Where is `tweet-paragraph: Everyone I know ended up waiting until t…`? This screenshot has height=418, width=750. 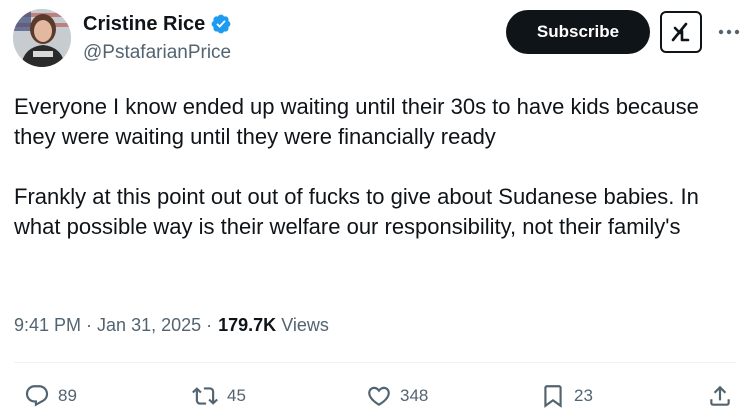
tweet-paragraph: Everyone I know ended up waiting until t… is located at coordinates (356, 121).